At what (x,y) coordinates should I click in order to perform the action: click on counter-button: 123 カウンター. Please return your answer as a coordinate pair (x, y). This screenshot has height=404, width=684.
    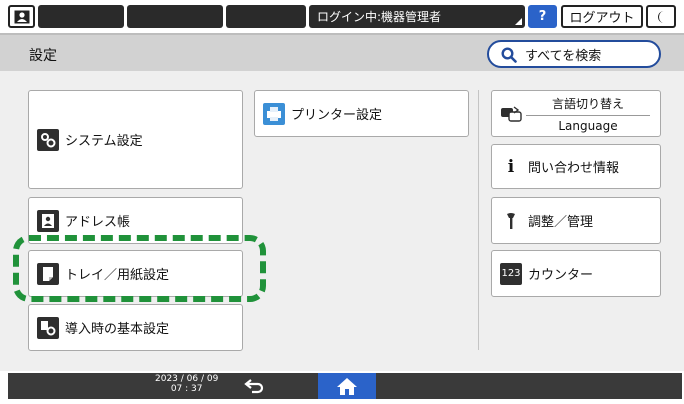
    Looking at the image, I should click on (576, 273).